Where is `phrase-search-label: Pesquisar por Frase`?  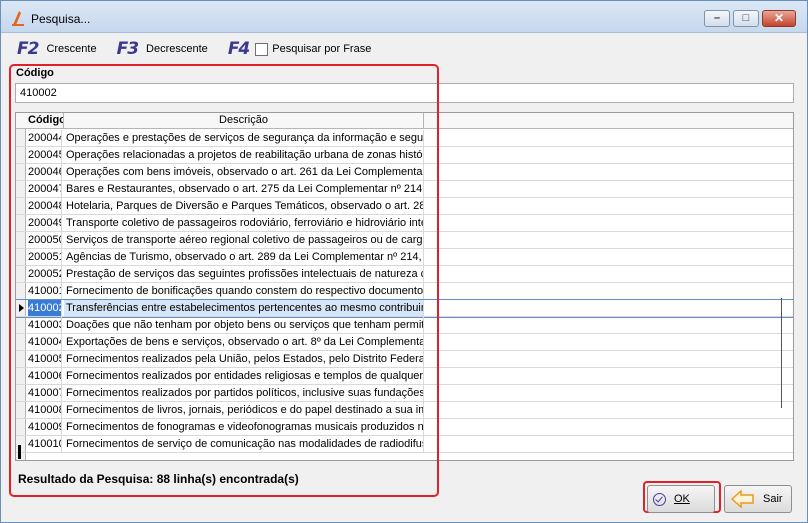
phrase-search-label: Pesquisar por Frase is located at coordinates (321, 49).